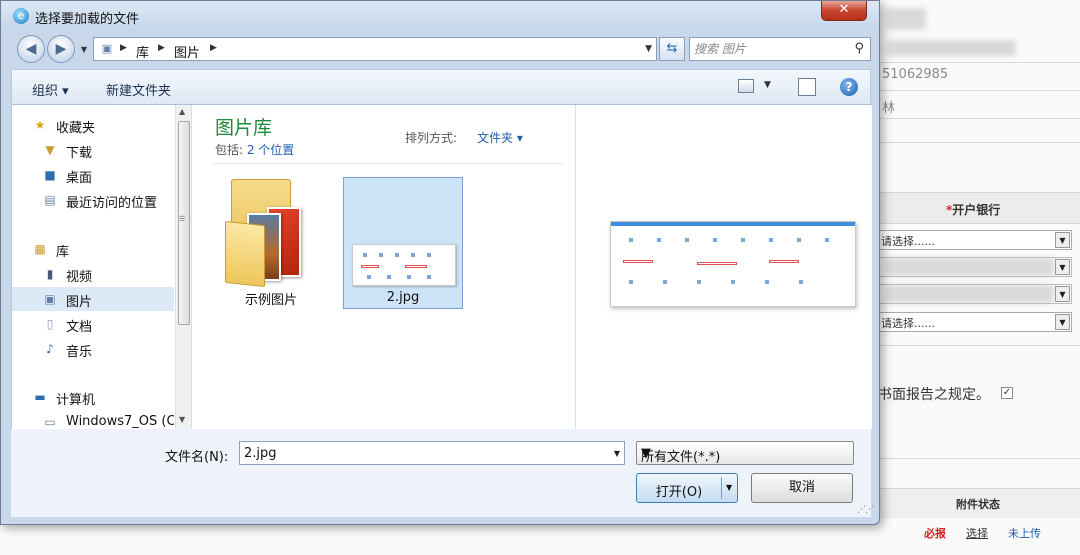 The image size is (1080, 555). What do you see at coordinates (50, 274) in the screenshot?
I see `videos-icon: ▮` at bounding box center [50, 274].